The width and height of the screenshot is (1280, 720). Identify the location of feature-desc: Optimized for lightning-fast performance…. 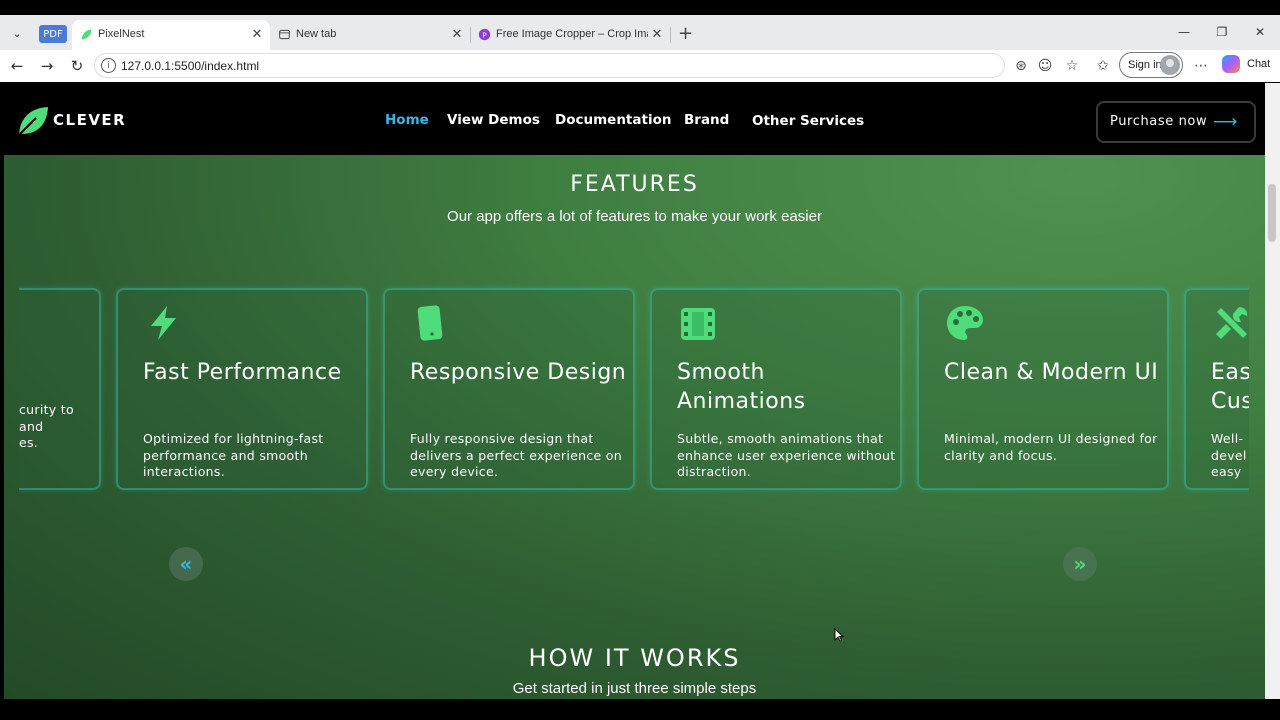
(233, 455).